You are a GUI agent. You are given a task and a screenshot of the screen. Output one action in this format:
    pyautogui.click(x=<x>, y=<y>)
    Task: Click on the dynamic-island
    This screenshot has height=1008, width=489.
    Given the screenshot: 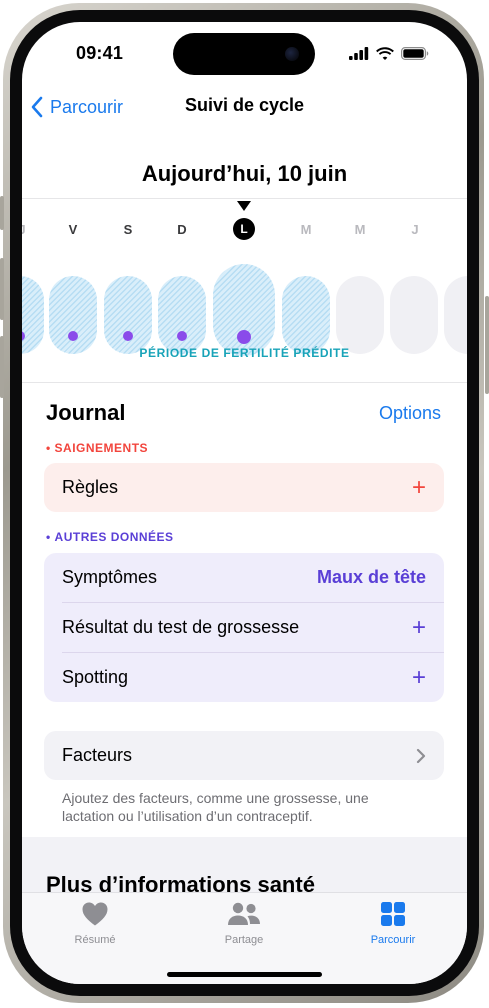 What is the action you would take?
    pyautogui.click(x=244, y=54)
    